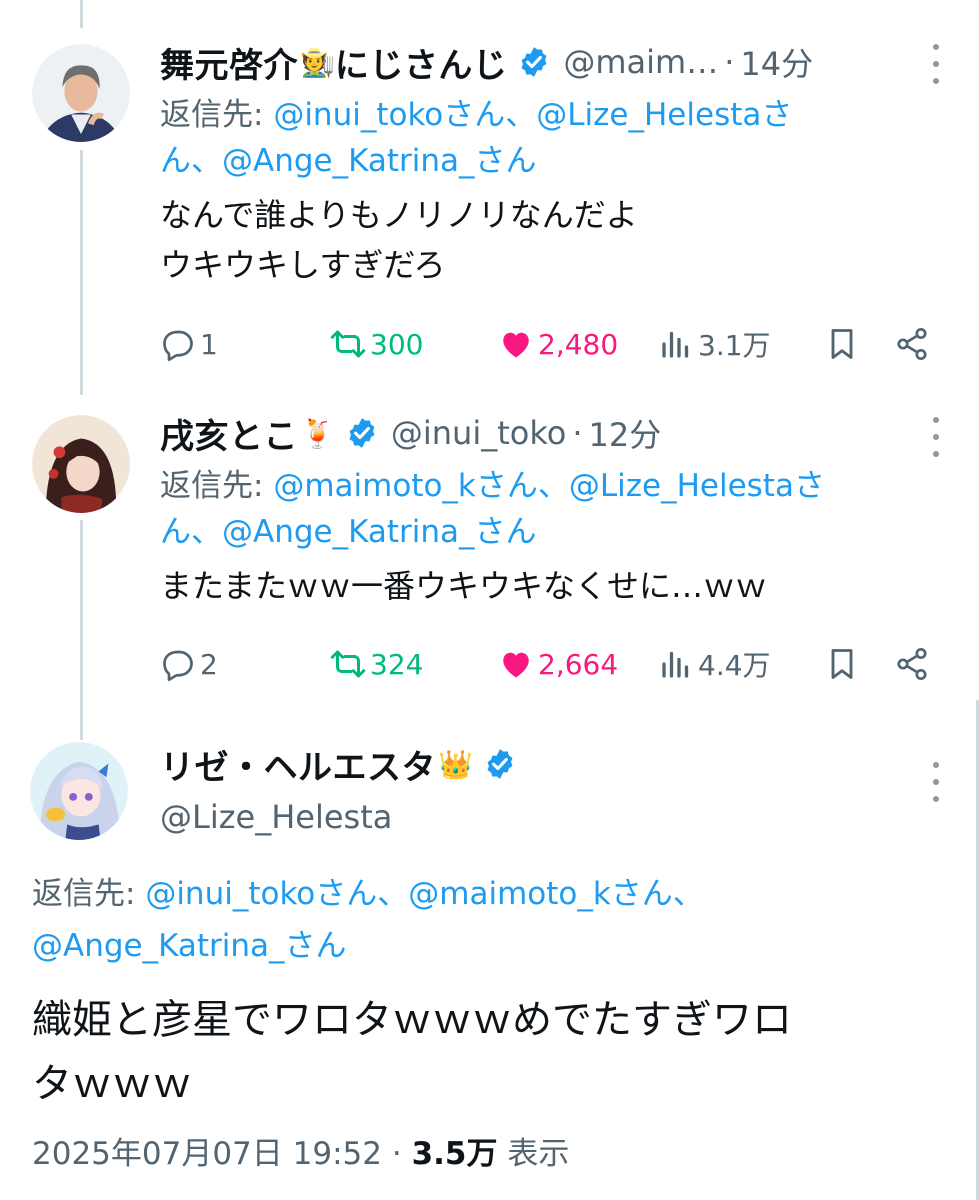  I want to click on like-button: 2,480, so click(558, 344).